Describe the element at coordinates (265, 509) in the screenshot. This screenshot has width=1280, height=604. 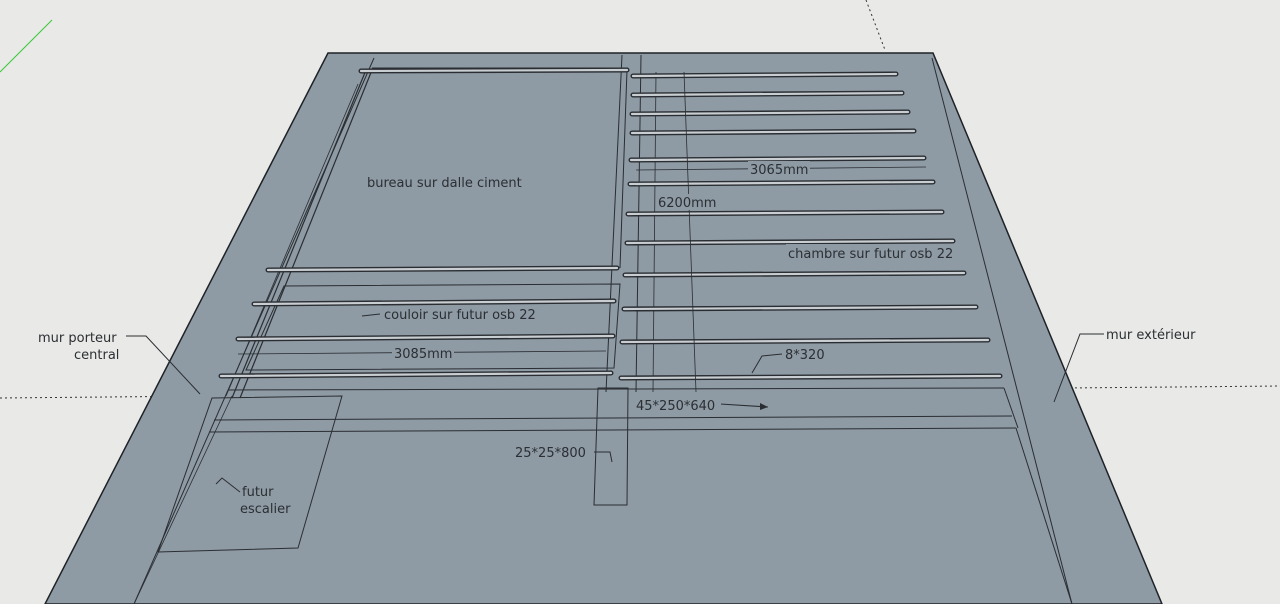
I see `label-escalier-2: escalier` at that location.